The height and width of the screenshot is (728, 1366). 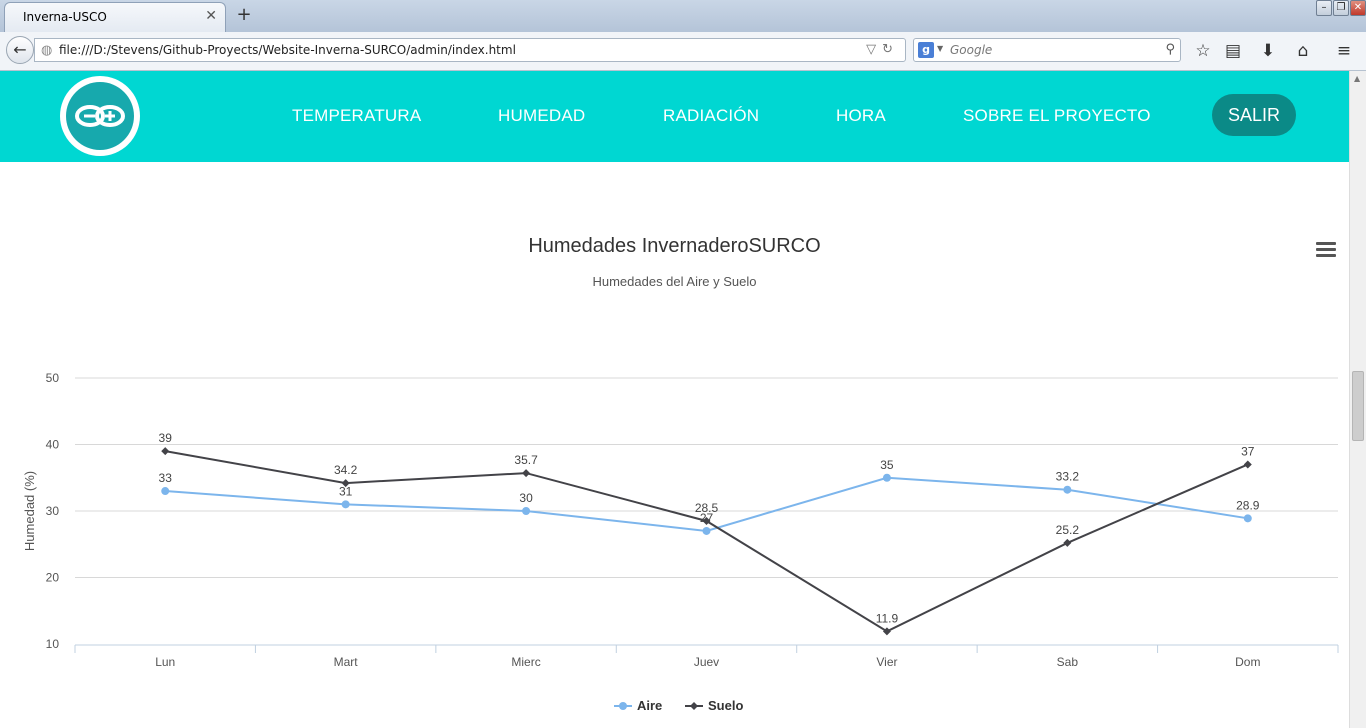 I want to click on y-tick-label: 20, so click(x=53, y=578).